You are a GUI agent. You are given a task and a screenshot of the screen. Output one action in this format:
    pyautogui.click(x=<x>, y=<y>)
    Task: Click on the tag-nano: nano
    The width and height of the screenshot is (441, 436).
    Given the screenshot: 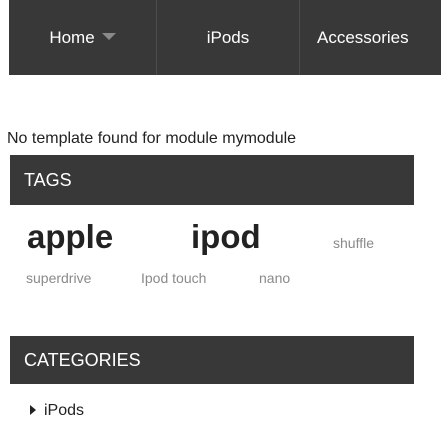 What is the action you would take?
    pyautogui.click(x=274, y=278)
    